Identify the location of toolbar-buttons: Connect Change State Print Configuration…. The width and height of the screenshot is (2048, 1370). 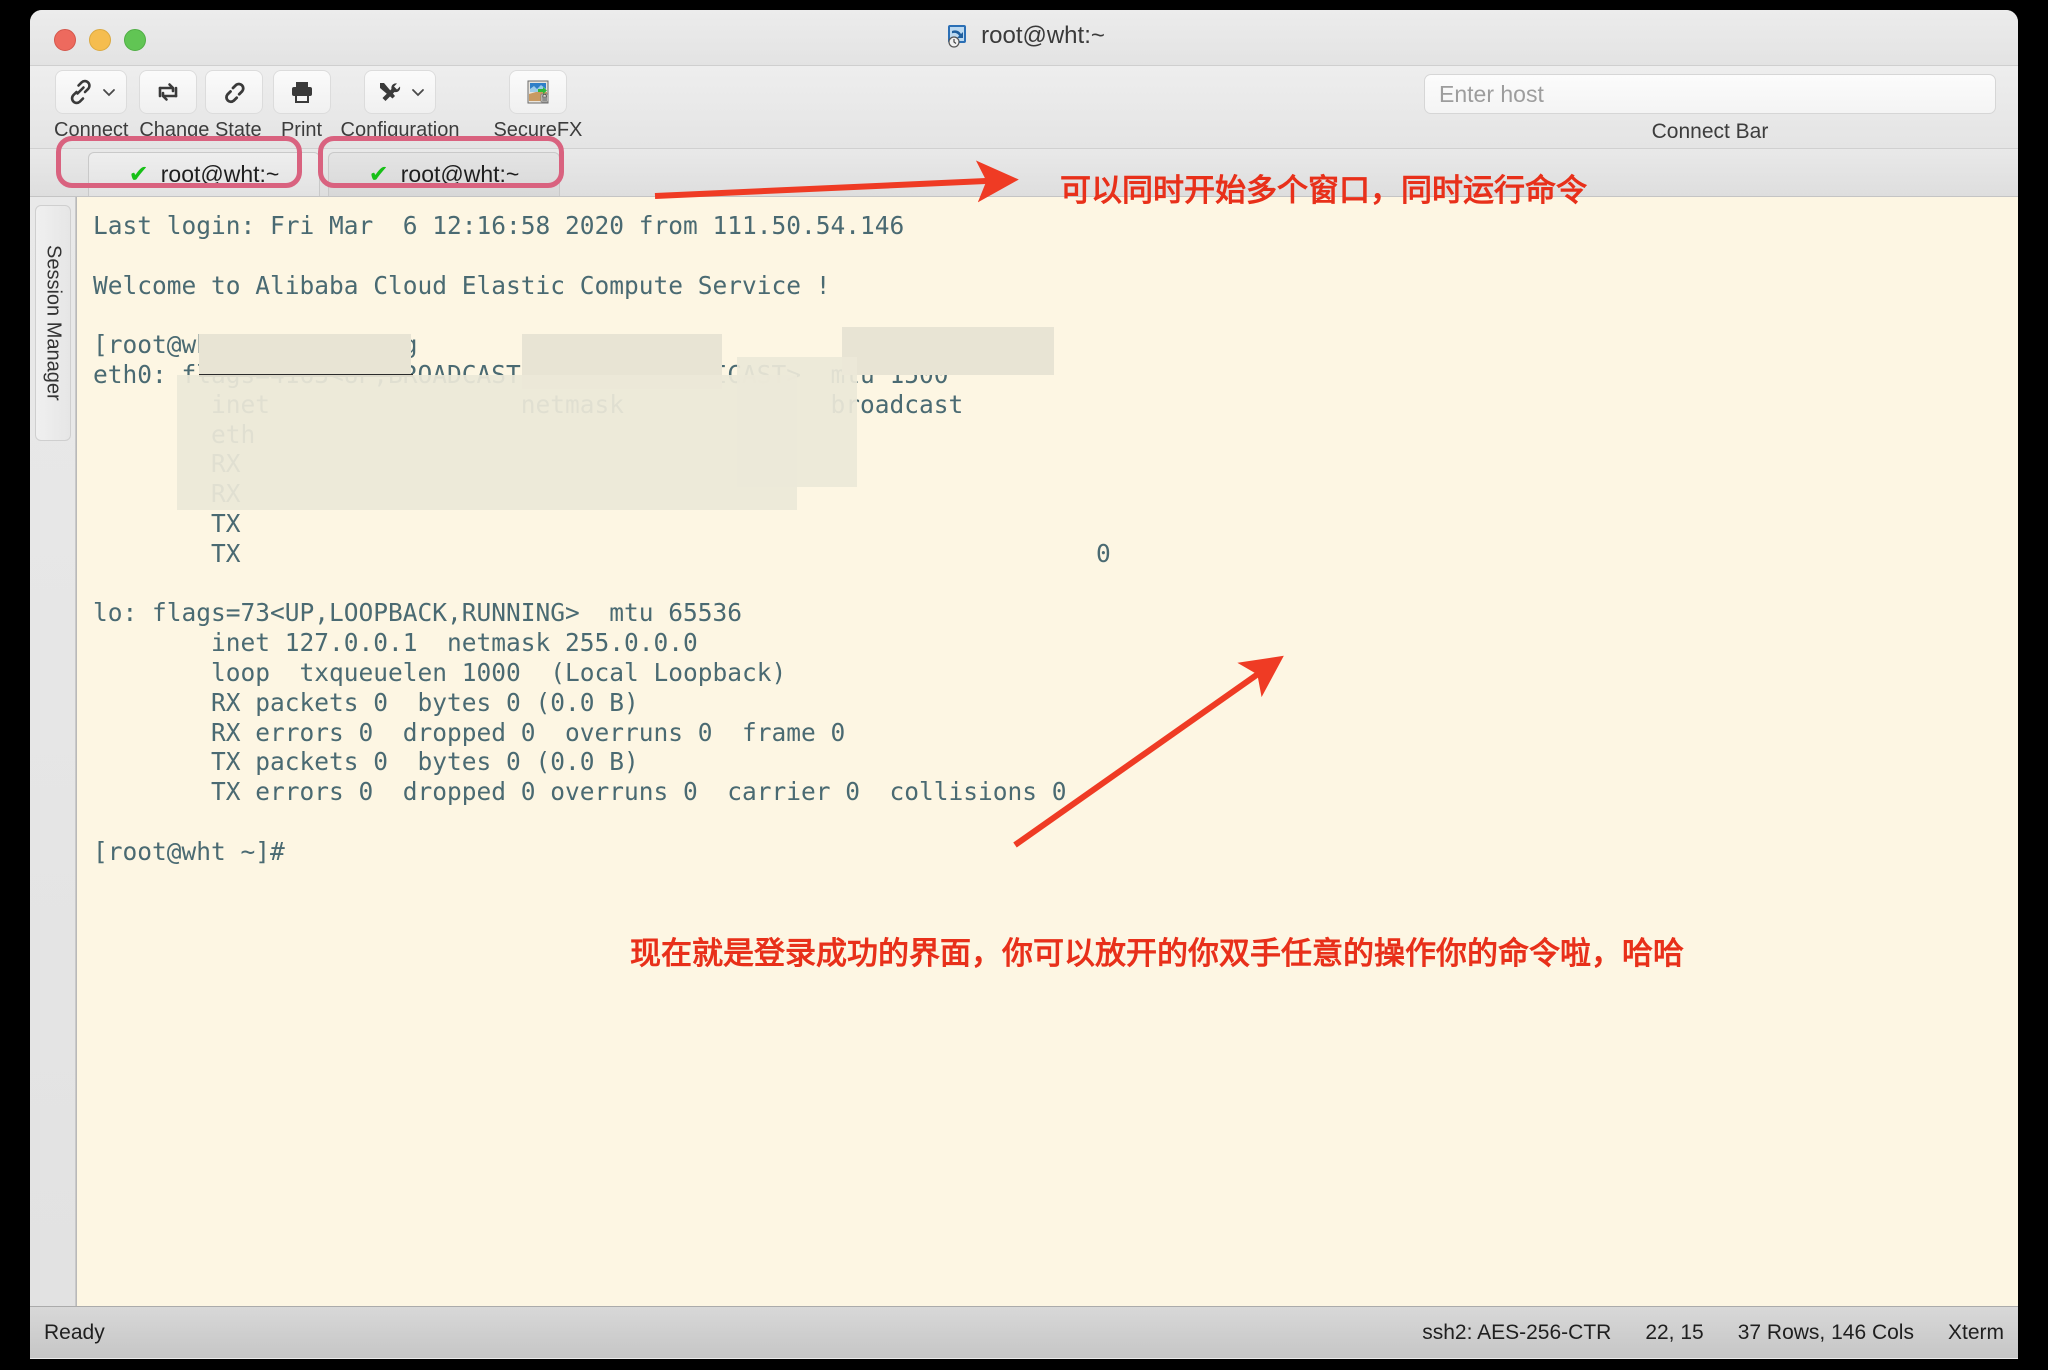
(323, 106).